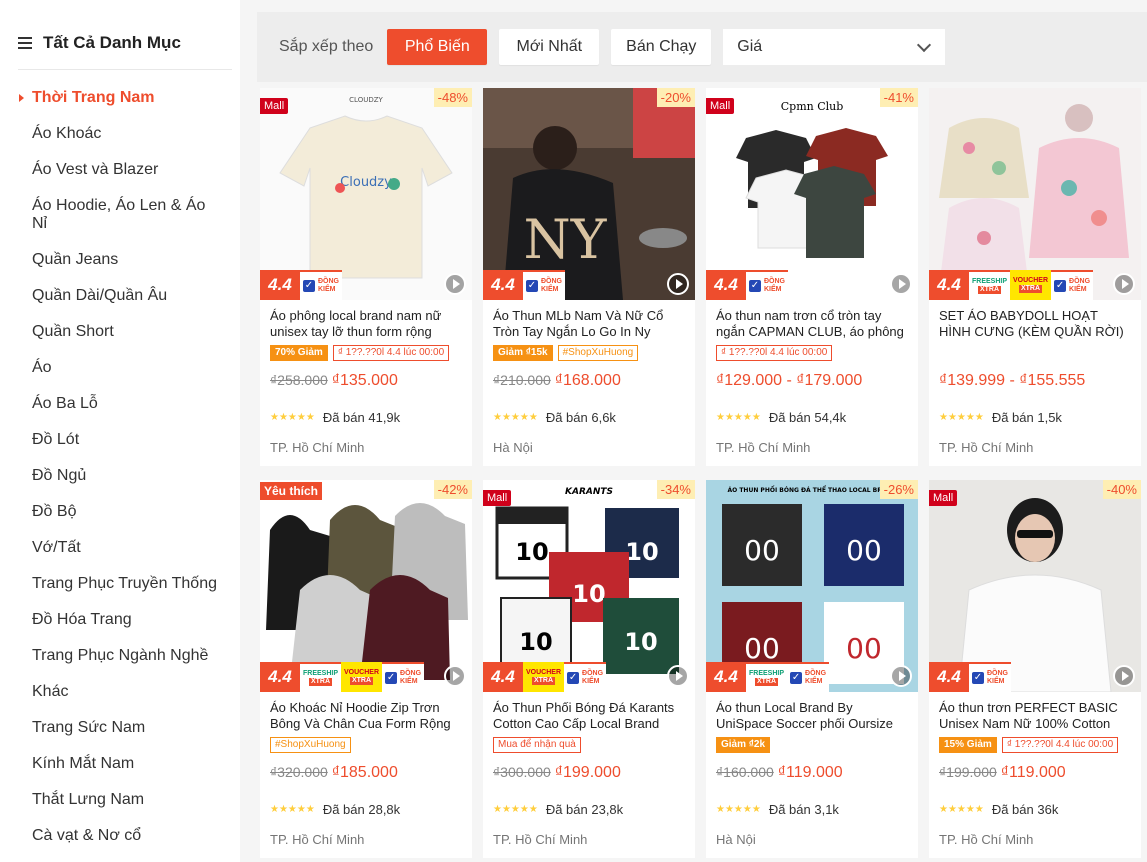 The height and width of the screenshot is (862, 1147). Describe the element at coordinates (120, 368) in the screenshot. I see `sidebar-item-7: Áo` at that location.